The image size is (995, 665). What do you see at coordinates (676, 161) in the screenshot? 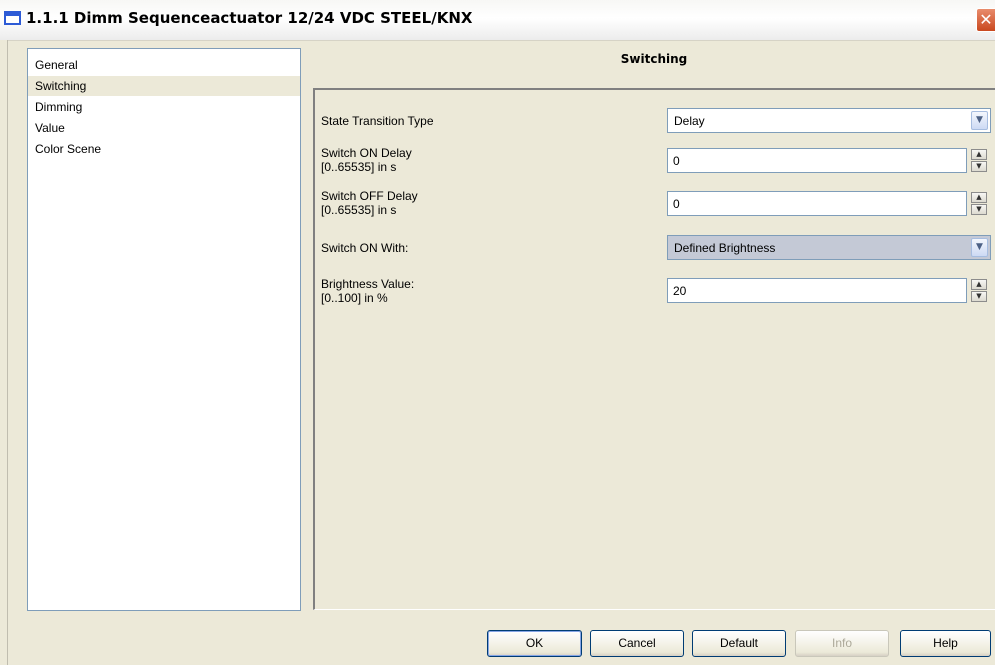
I see `switch-on-delay-value: 0` at bounding box center [676, 161].